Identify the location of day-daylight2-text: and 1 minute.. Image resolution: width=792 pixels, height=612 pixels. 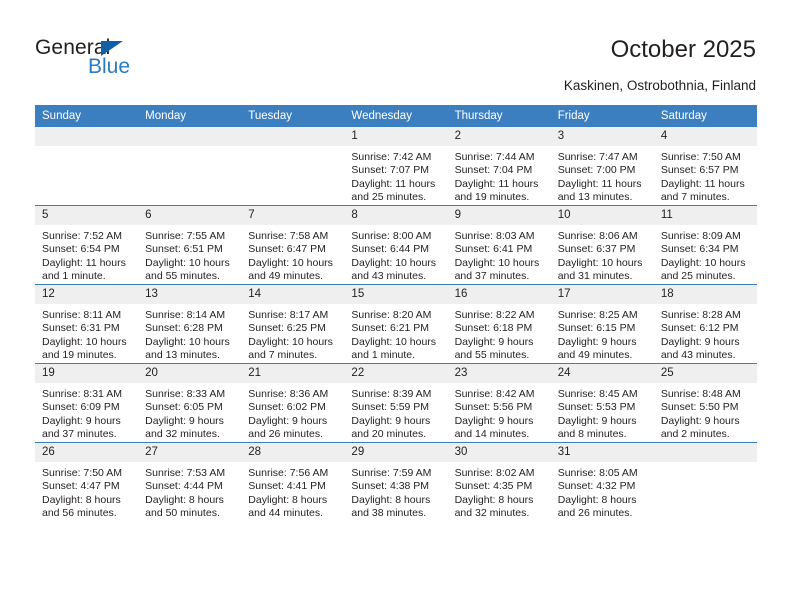
(383, 355).